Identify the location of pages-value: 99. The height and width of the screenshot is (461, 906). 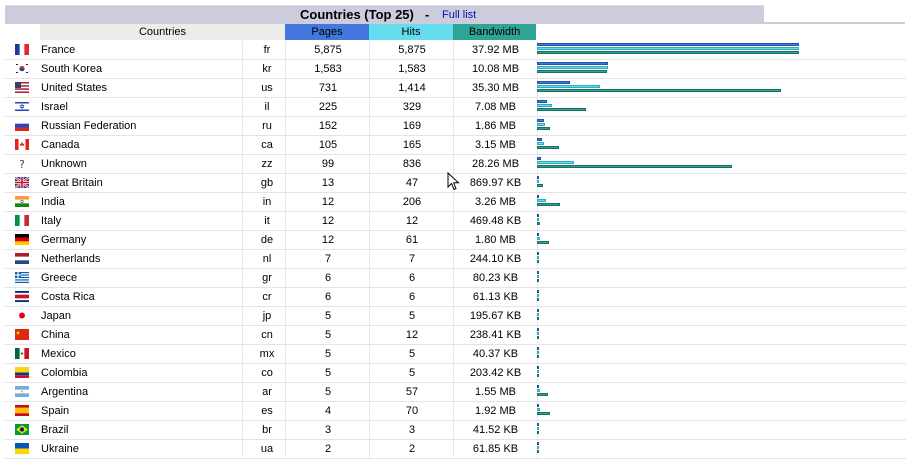
(327, 164).